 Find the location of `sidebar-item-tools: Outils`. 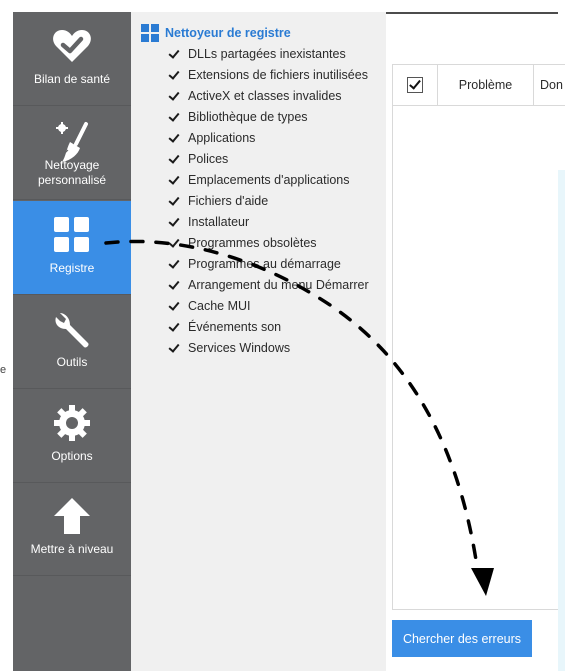

sidebar-item-tools: Outils is located at coordinates (72, 342).